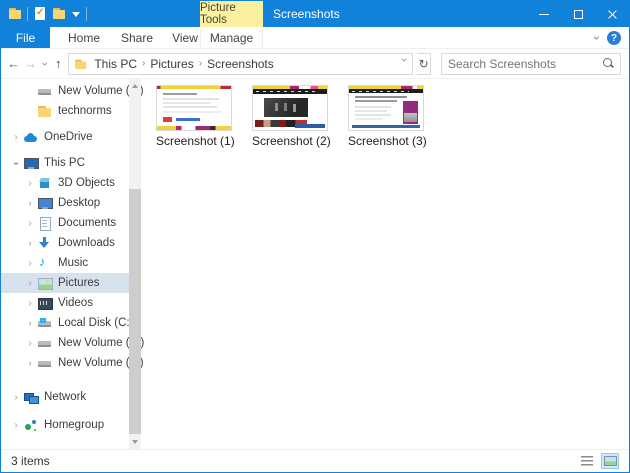 The height and width of the screenshot is (473, 630). What do you see at coordinates (71, 323) in the screenshot?
I see `sidebar-item-local-disk-c: › Local Disk (C:)` at bounding box center [71, 323].